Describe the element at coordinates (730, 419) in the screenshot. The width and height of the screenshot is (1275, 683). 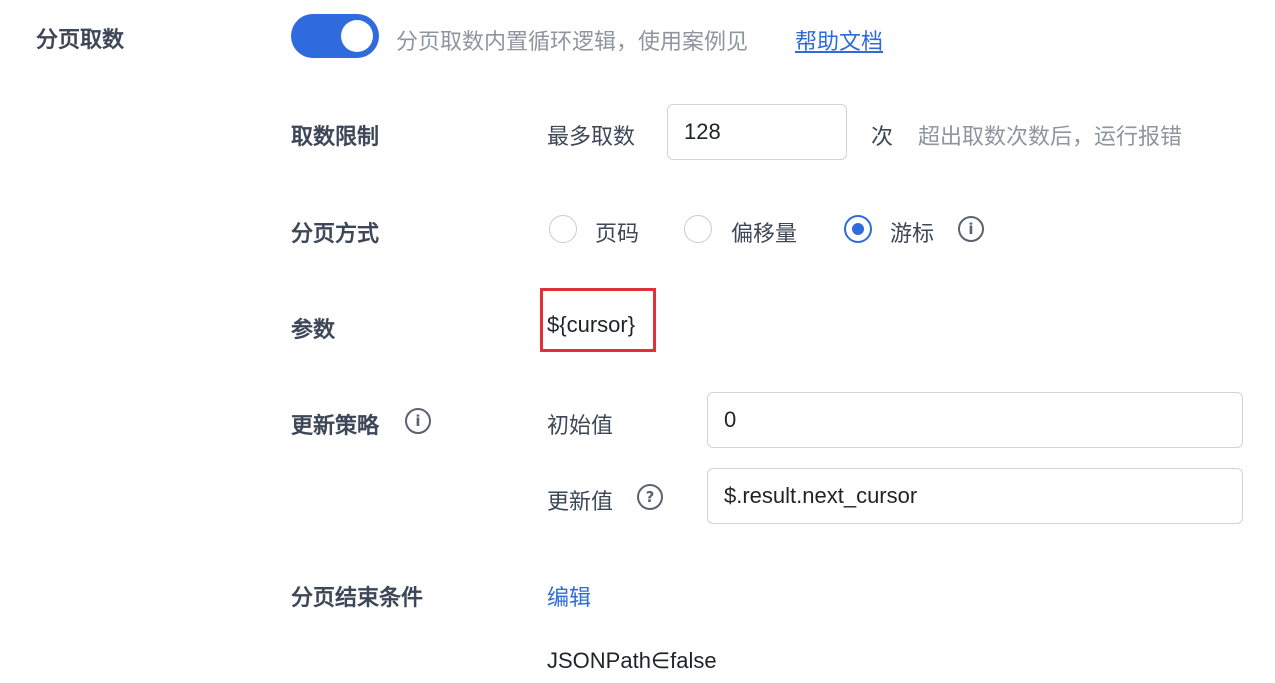
I see `initial-value-text: 0` at that location.